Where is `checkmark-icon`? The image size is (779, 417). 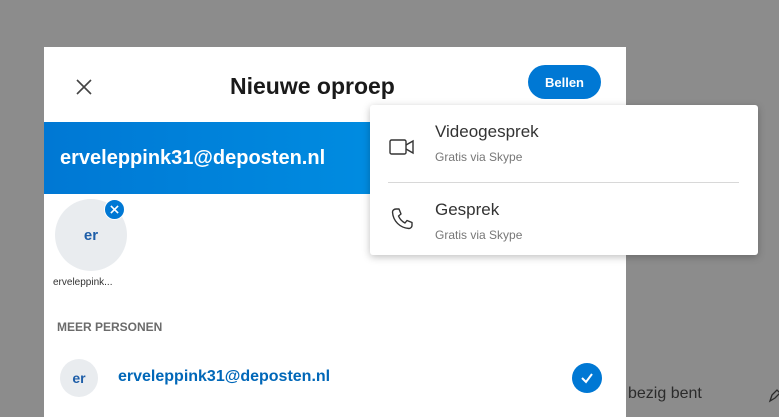
checkmark-icon is located at coordinates (587, 378).